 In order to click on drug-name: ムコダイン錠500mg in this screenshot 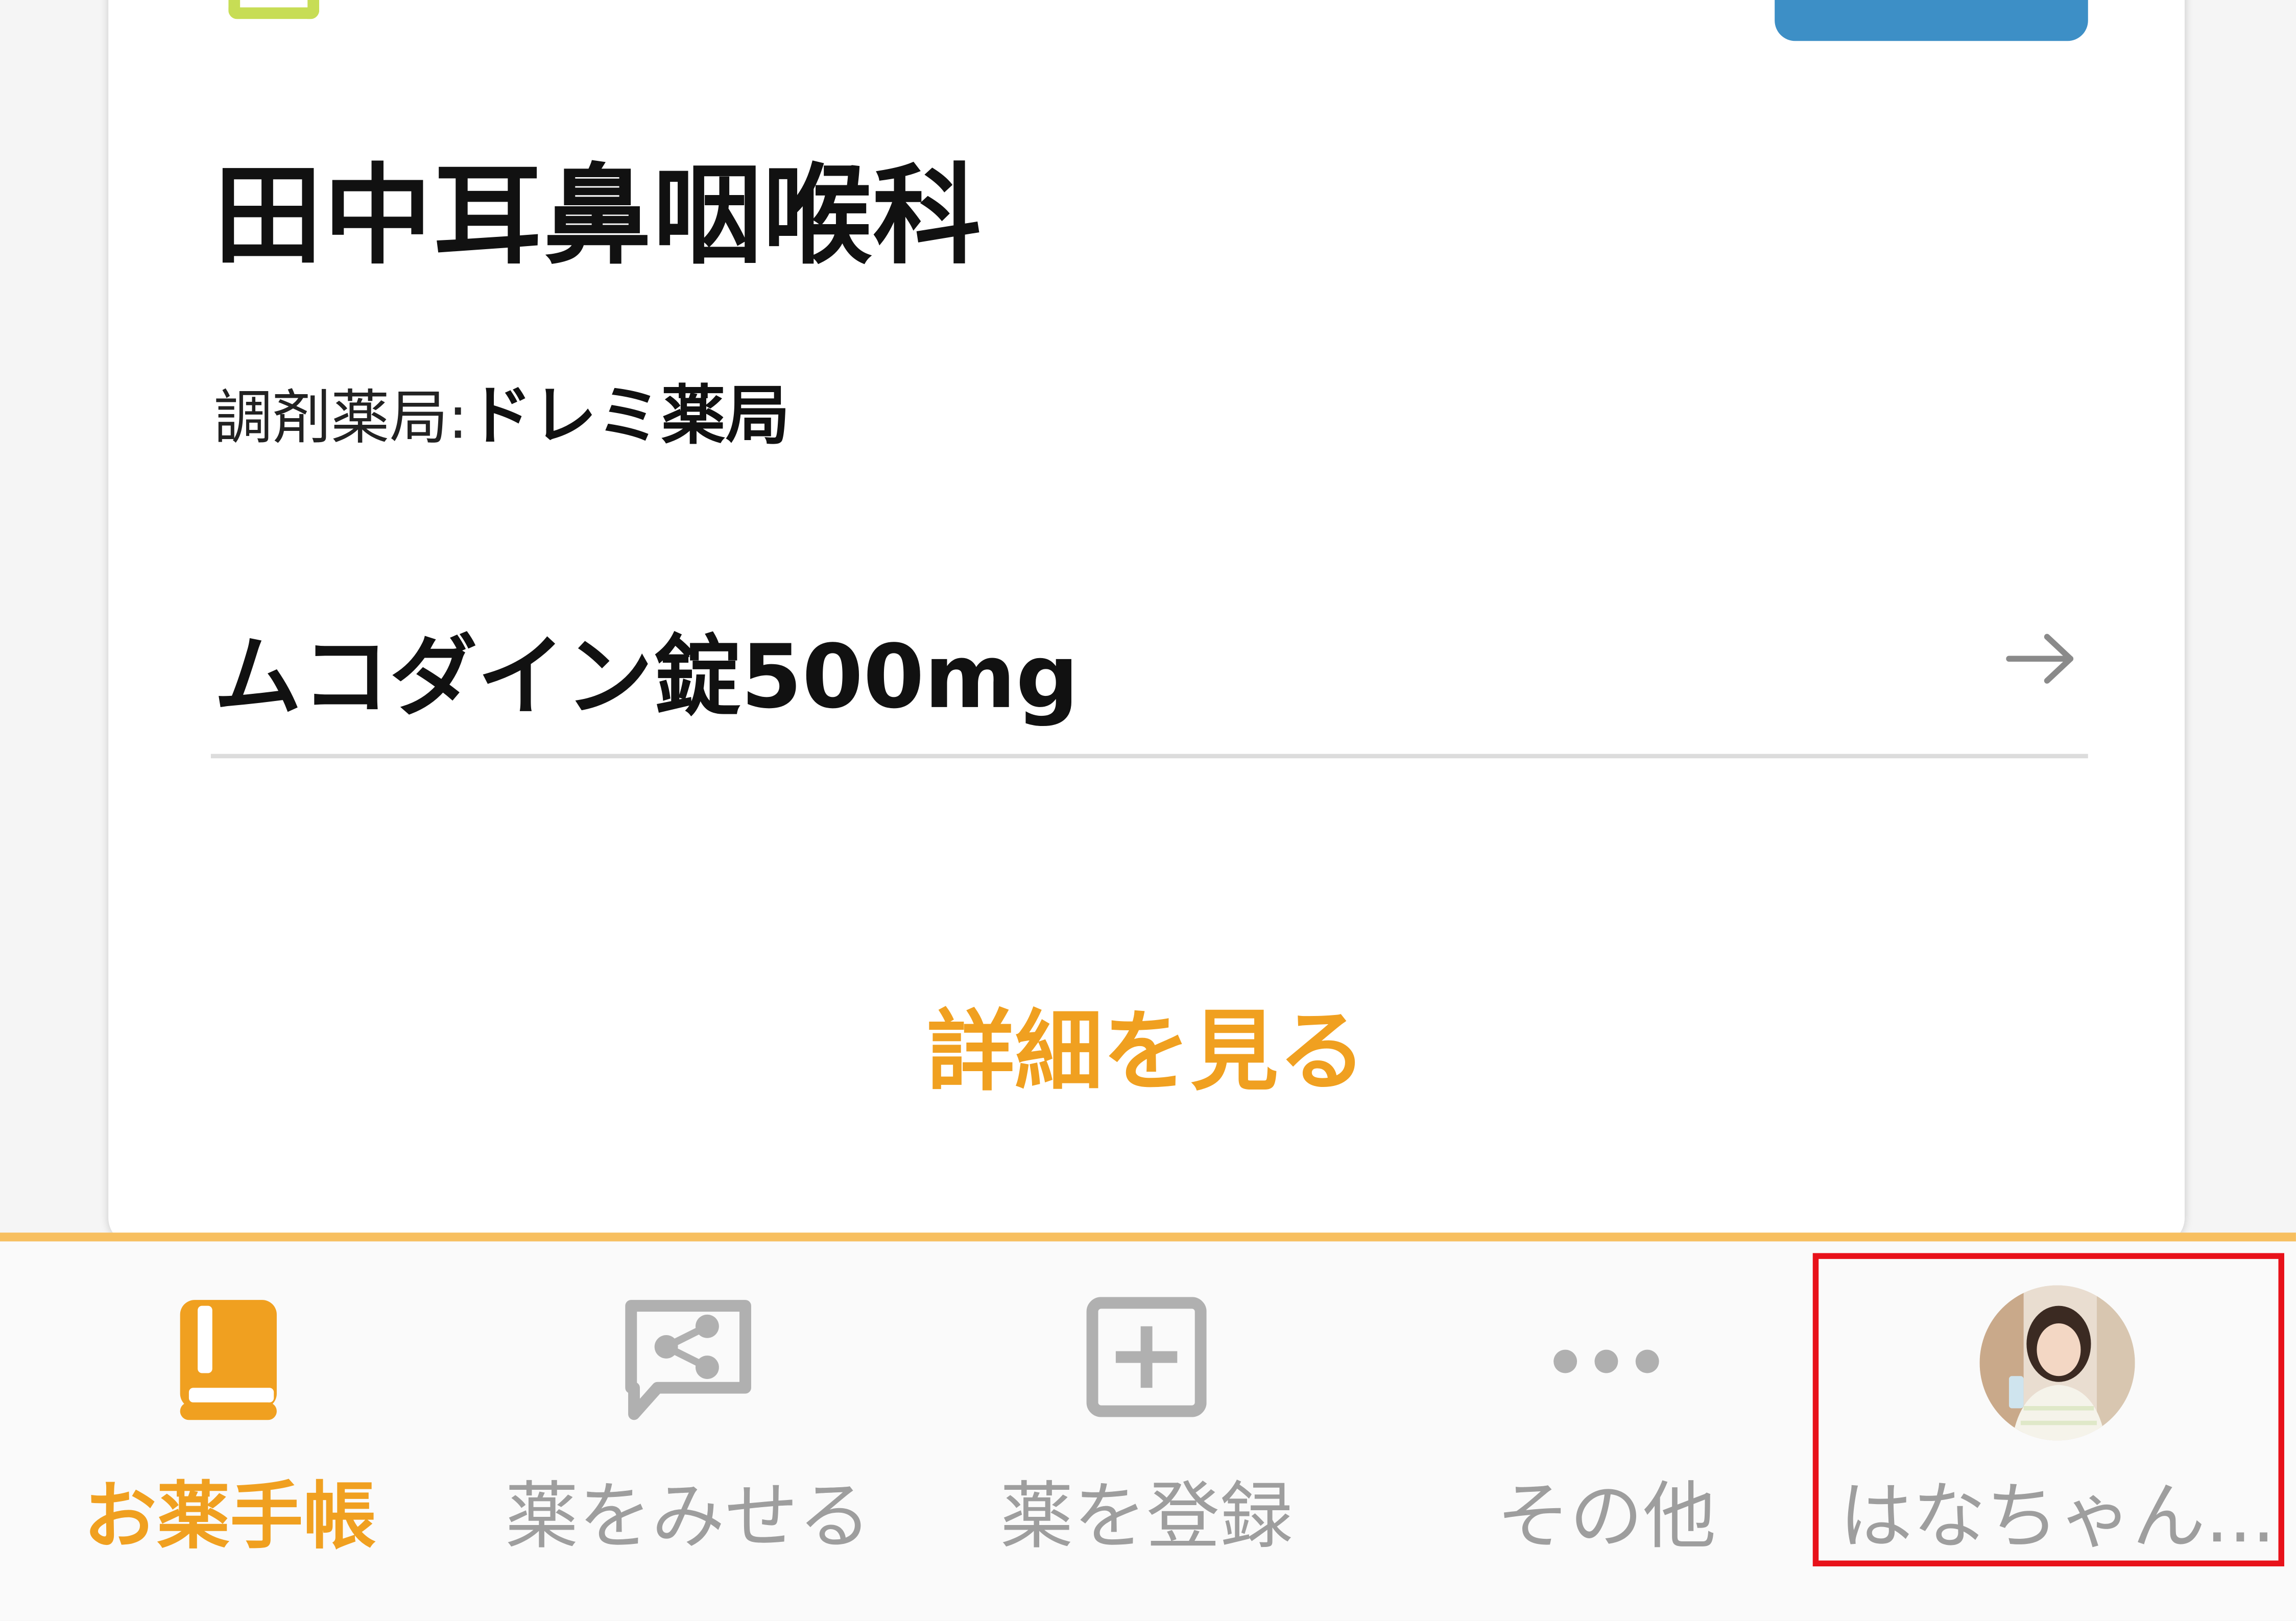, I will do `click(646, 677)`.